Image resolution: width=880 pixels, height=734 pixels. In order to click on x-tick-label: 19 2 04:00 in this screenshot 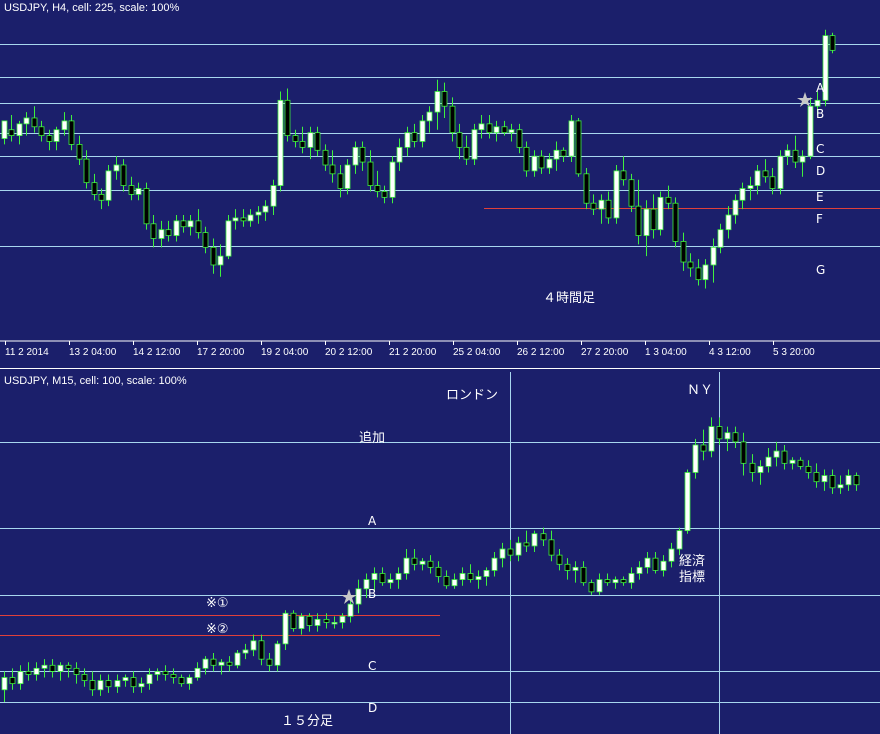, I will do `click(285, 352)`.